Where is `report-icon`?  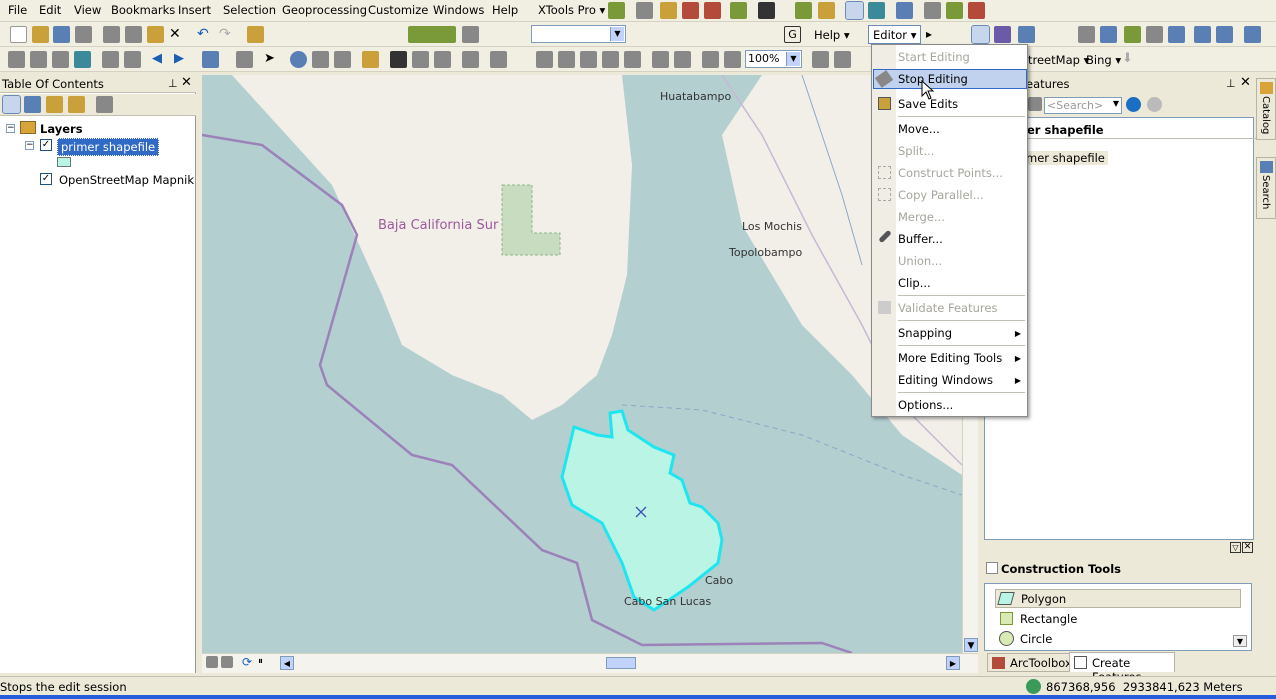
report-icon is located at coordinates (932, 10).